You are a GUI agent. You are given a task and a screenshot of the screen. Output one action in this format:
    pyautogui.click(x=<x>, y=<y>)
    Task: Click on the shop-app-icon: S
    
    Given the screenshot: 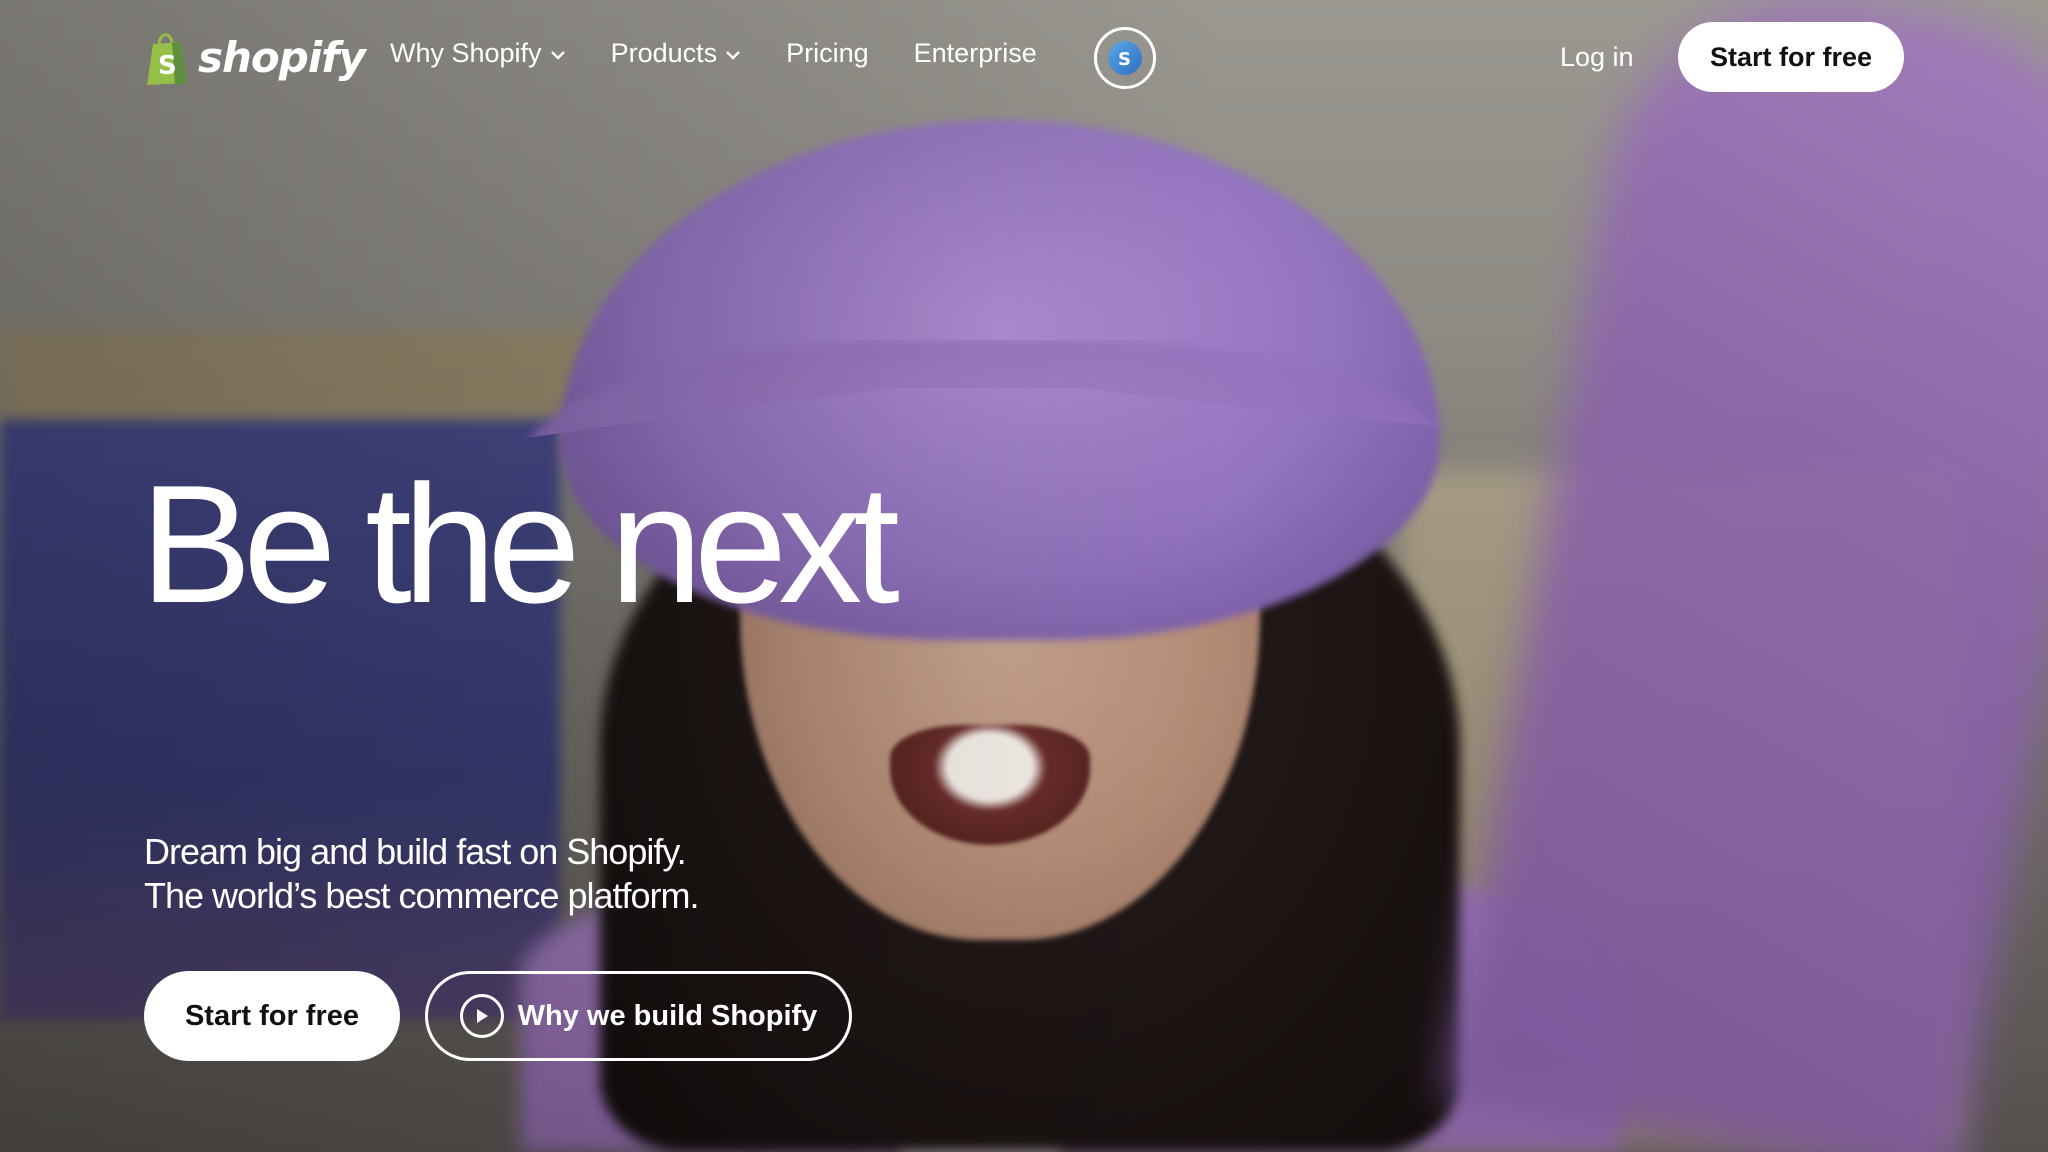 What is the action you would take?
    pyautogui.click(x=1125, y=58)
    